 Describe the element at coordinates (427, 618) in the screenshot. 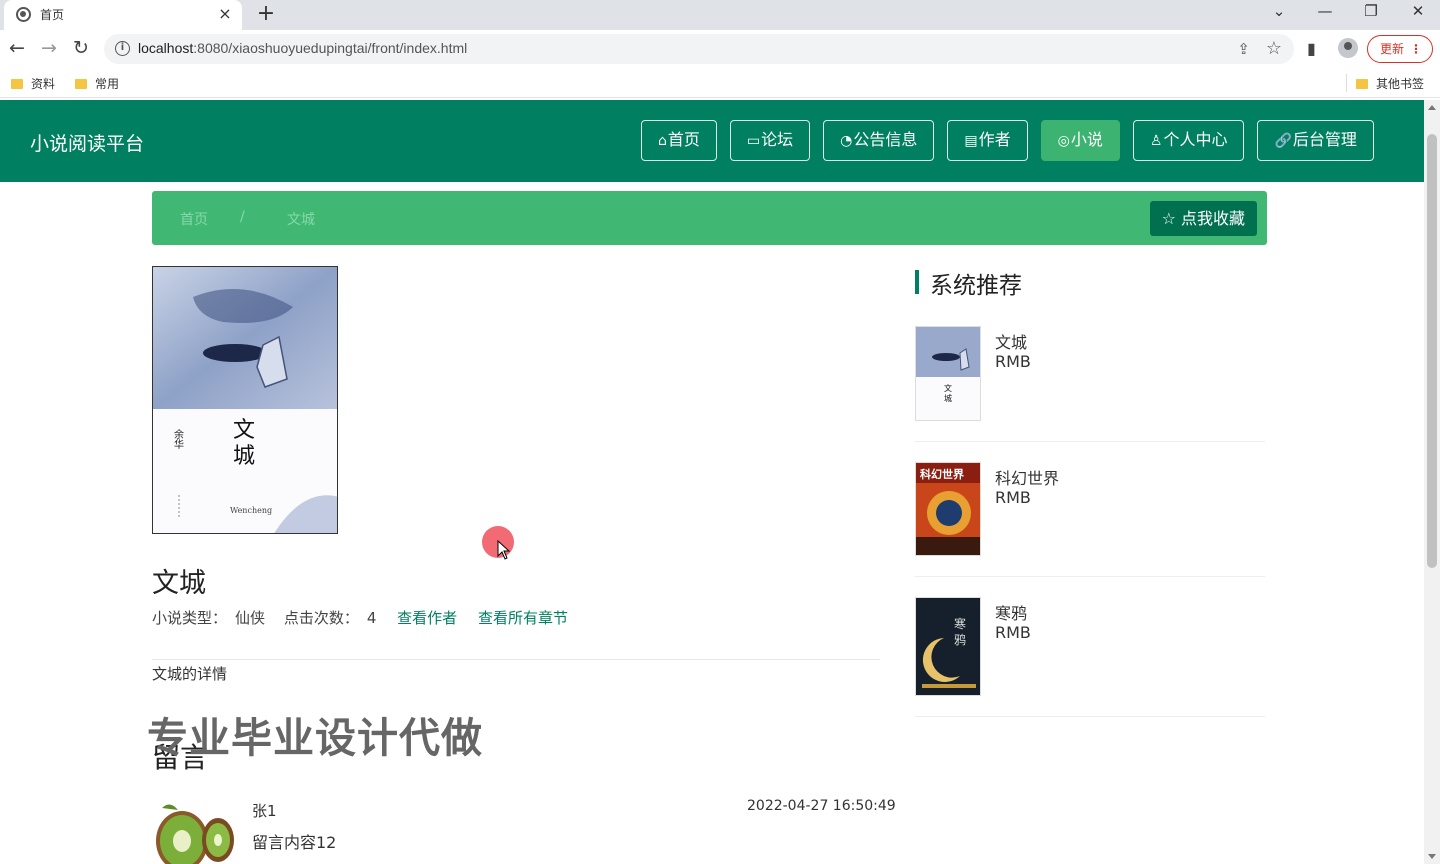

I see `view-author-link: 查看作者` at that location.